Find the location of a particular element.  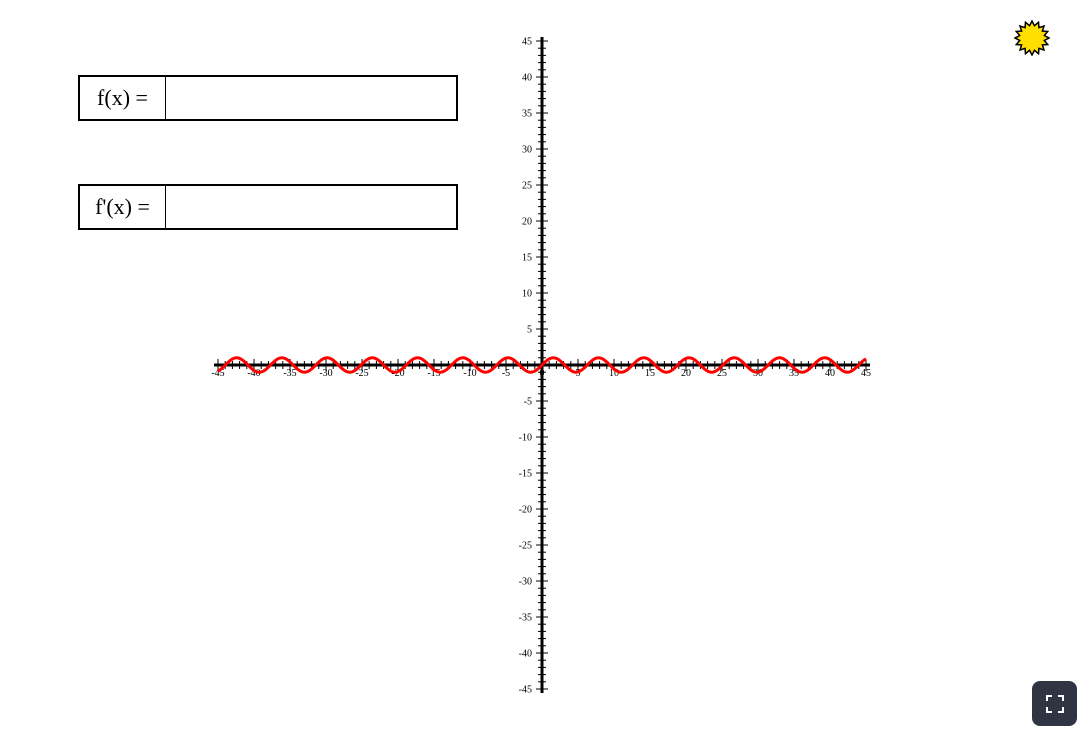

function-label: f(x) = is located at coordinates (123, 98).